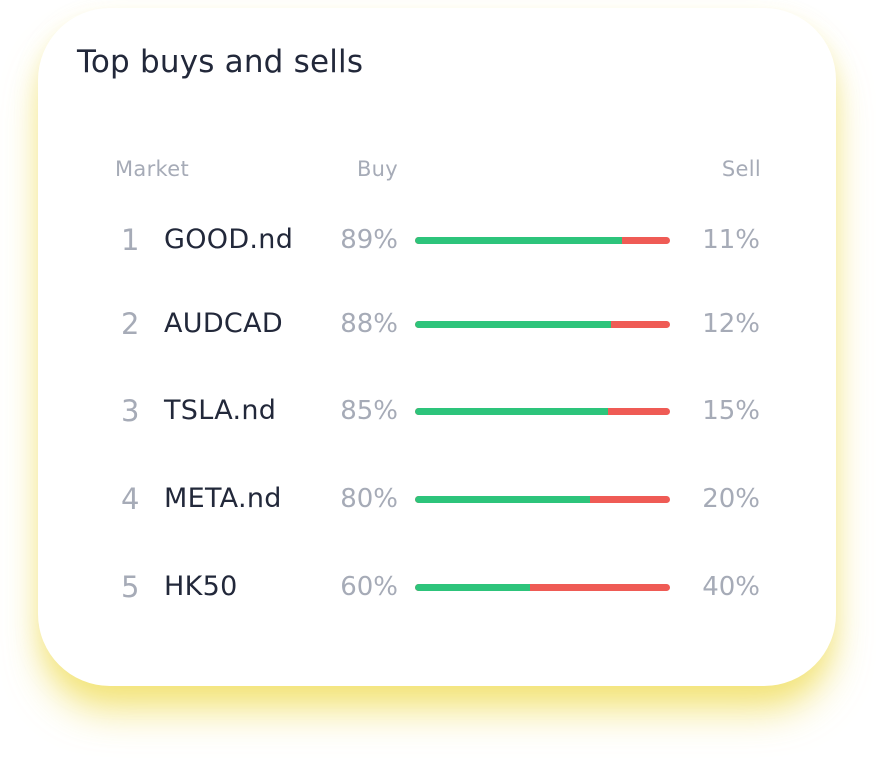  What do you see at coordinates (369, 324) in the screenshot?
I see `buy-percentage: 88%` at bounding box center [369, 324].